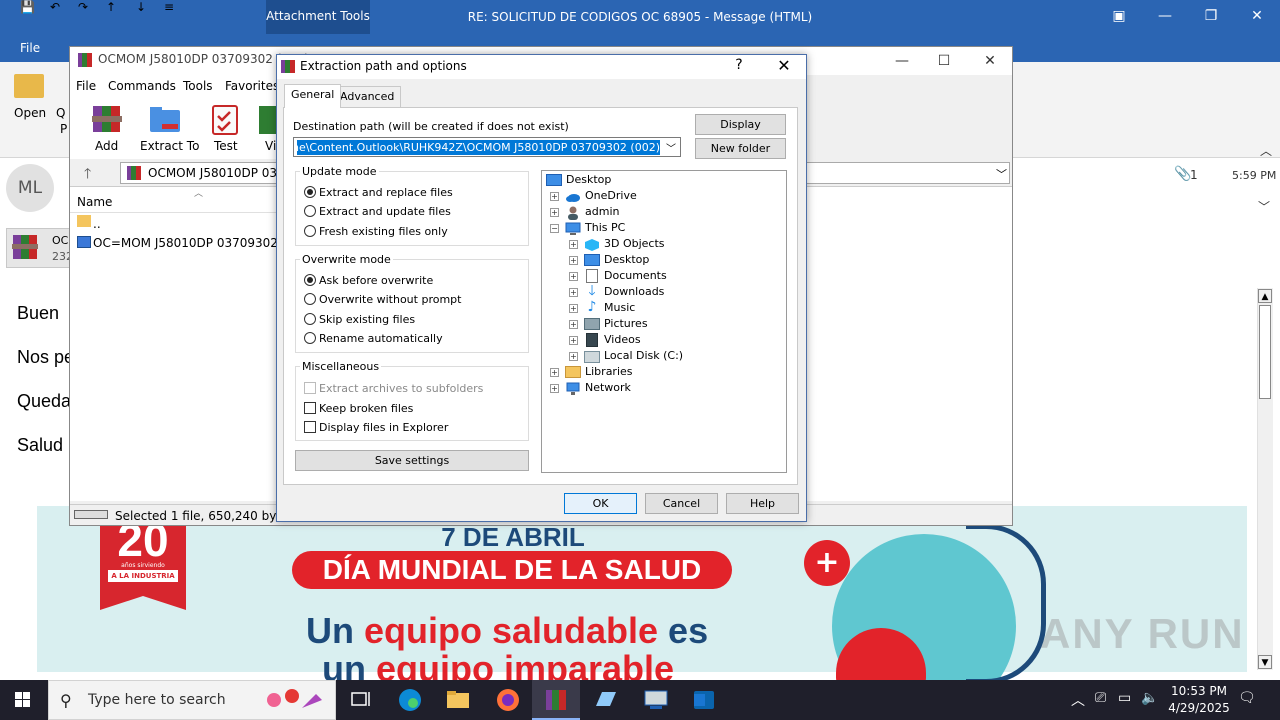  What do you see at coordinates (1266, 150) in the screenshot?
I see `collapse-ribbon-icon: ︿` at bounding box center [1266, 150].